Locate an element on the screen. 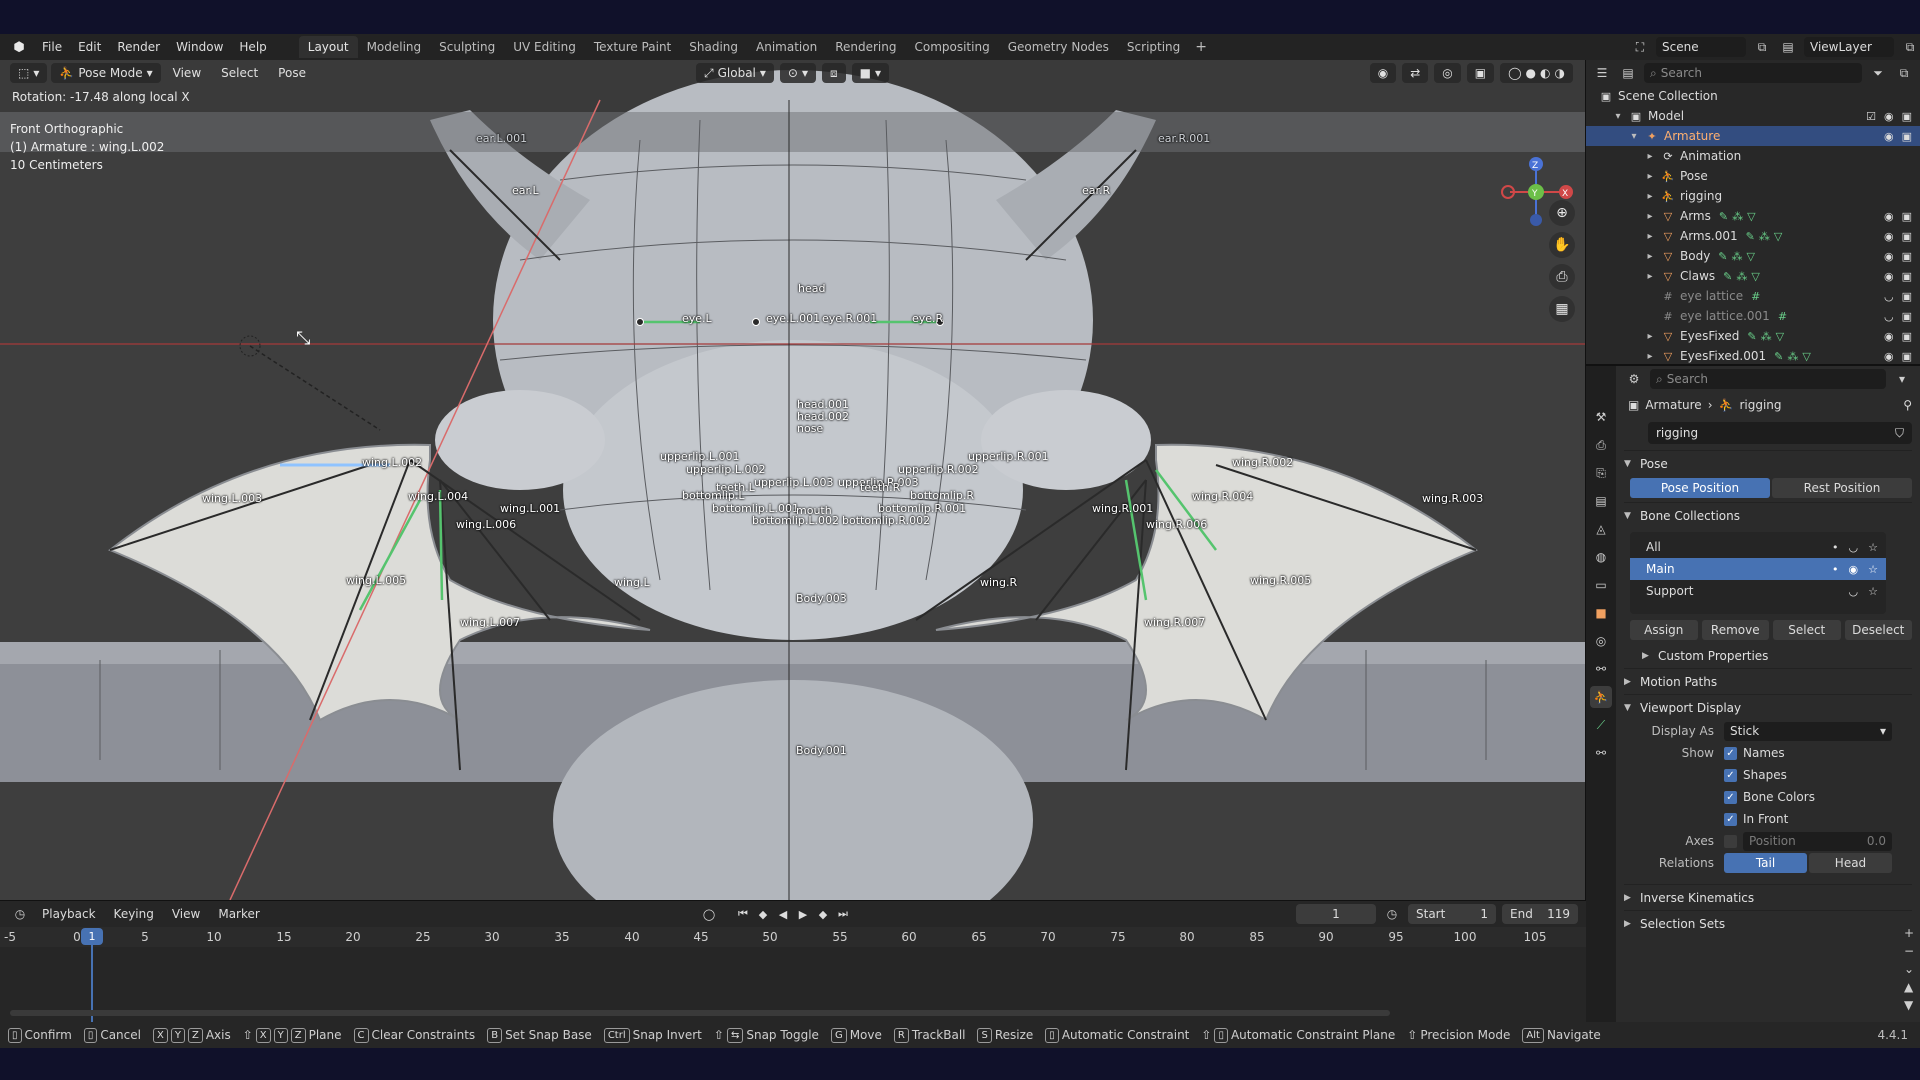  zoom-icon: ⊕ is located at coordinates (1562, 213).